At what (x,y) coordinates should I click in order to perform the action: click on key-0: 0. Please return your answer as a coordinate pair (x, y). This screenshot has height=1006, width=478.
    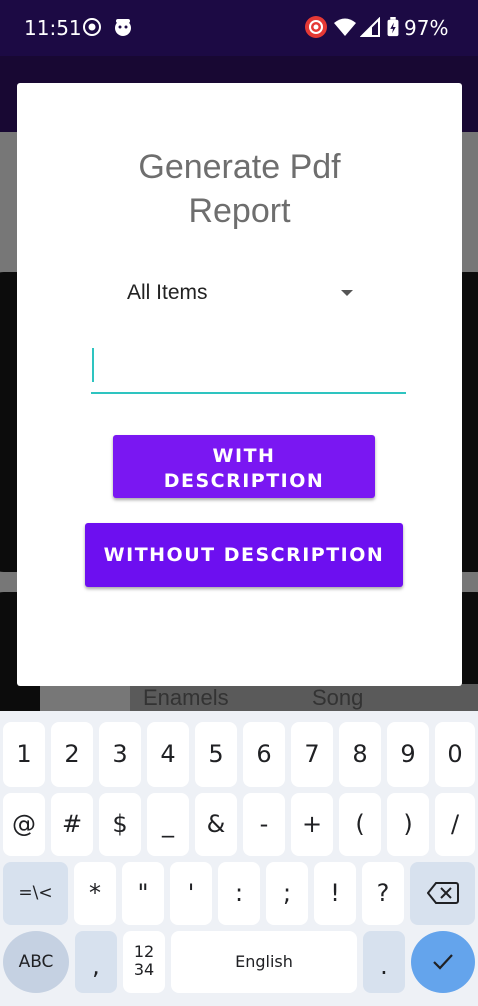
    Looking at the image, I should click on (455, 754).